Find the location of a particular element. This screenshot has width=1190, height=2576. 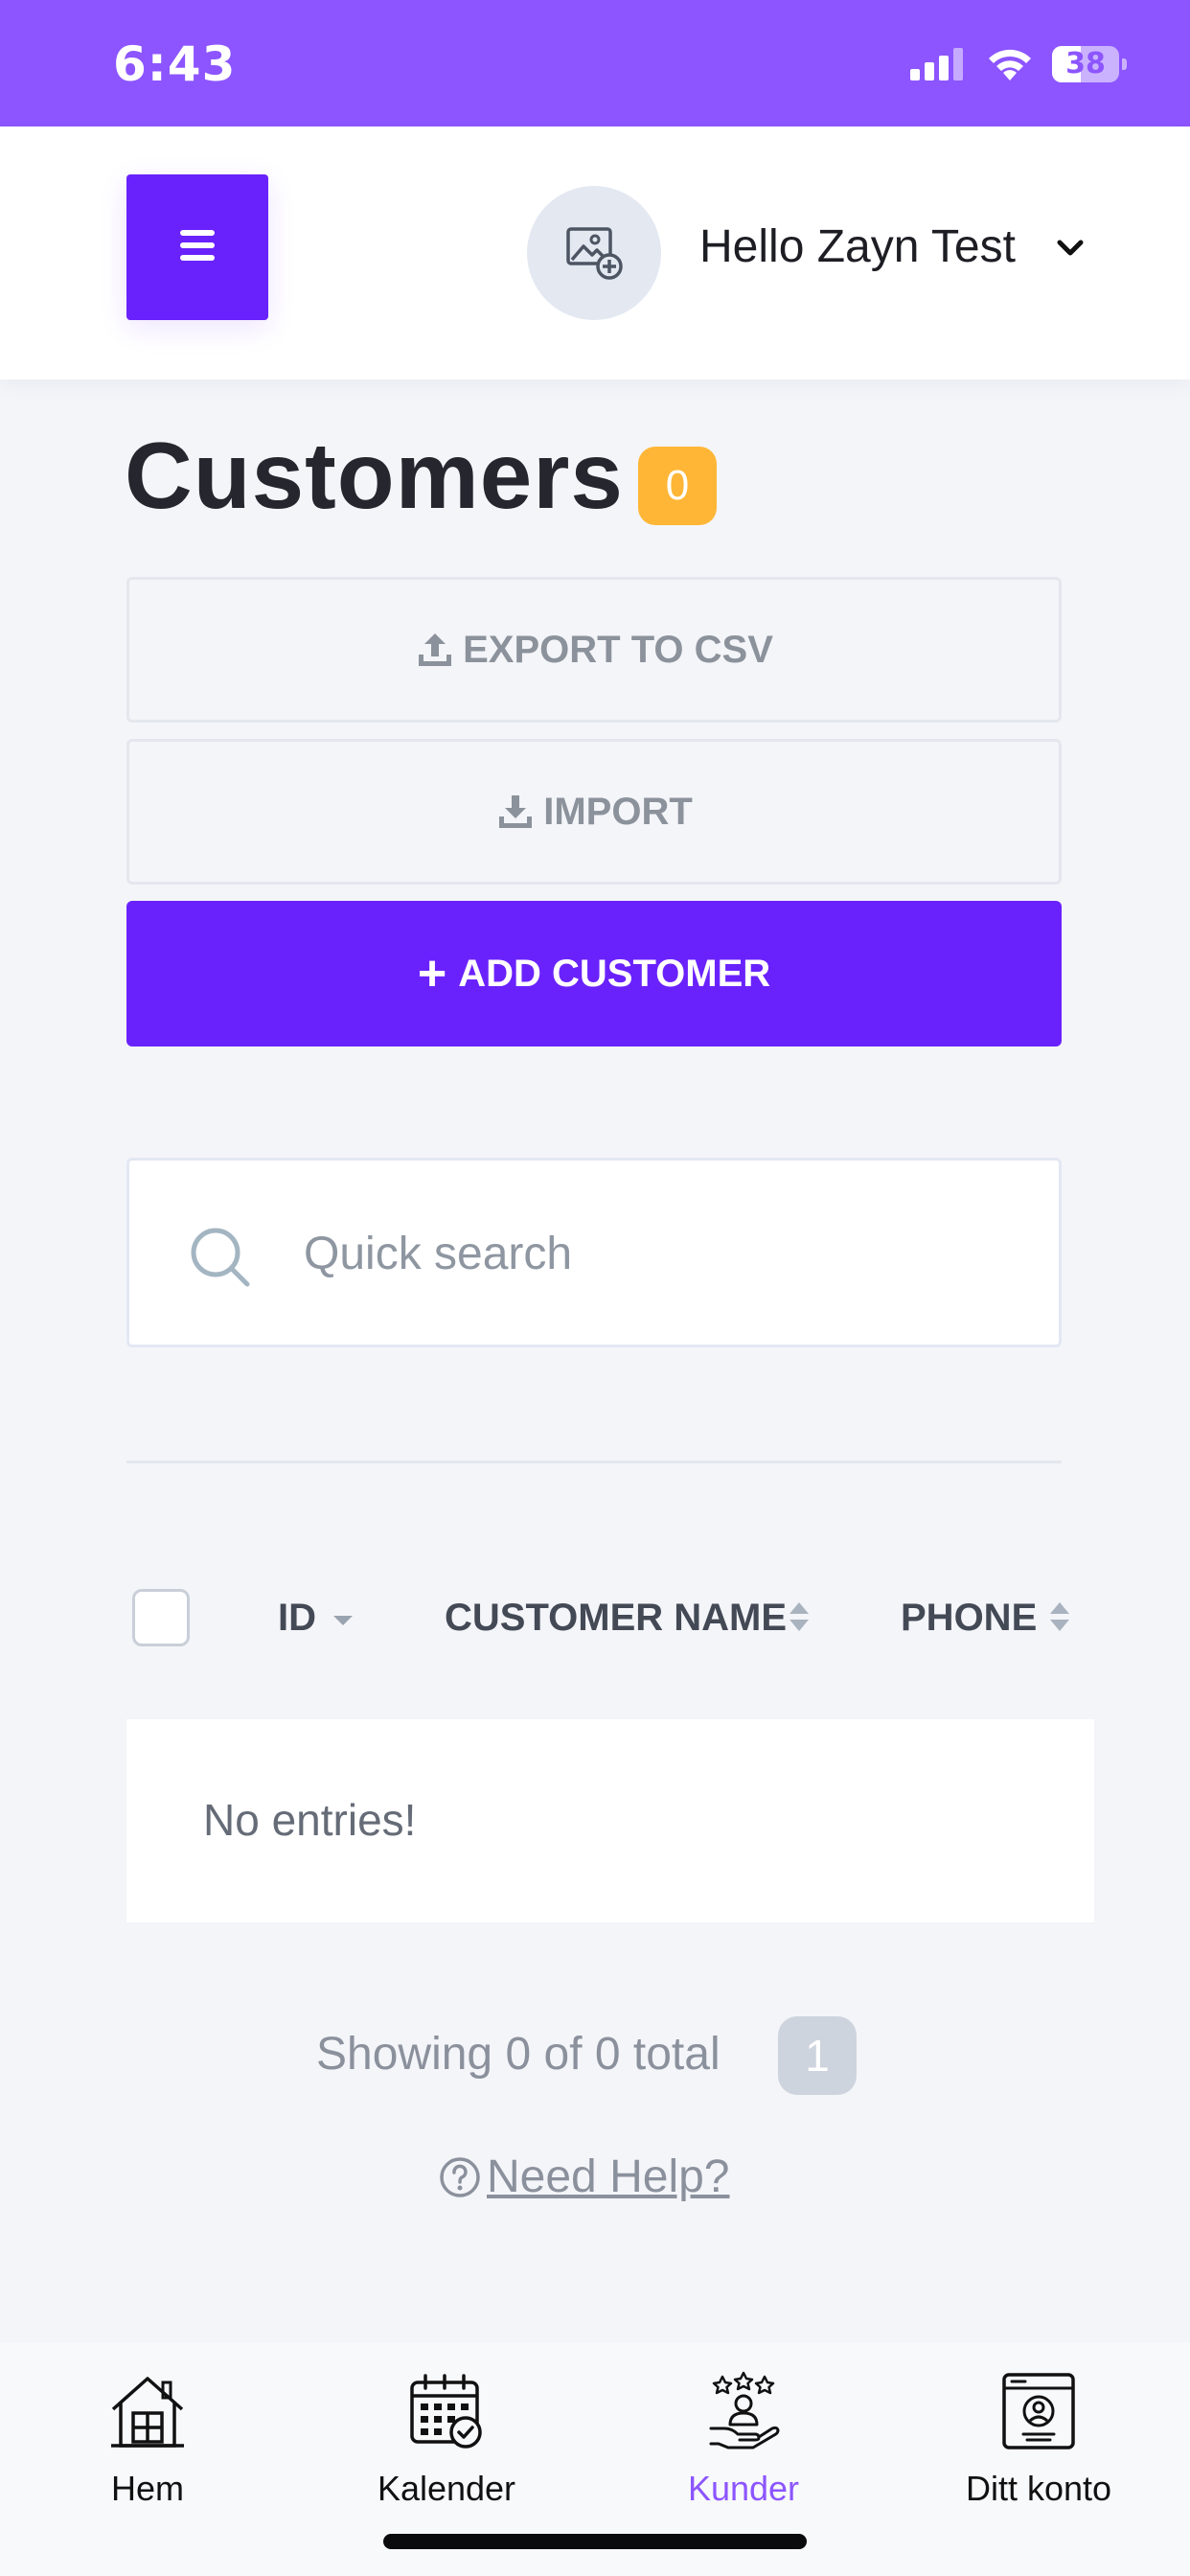

select-all-checkbox is located at coordinates (161, 1617).